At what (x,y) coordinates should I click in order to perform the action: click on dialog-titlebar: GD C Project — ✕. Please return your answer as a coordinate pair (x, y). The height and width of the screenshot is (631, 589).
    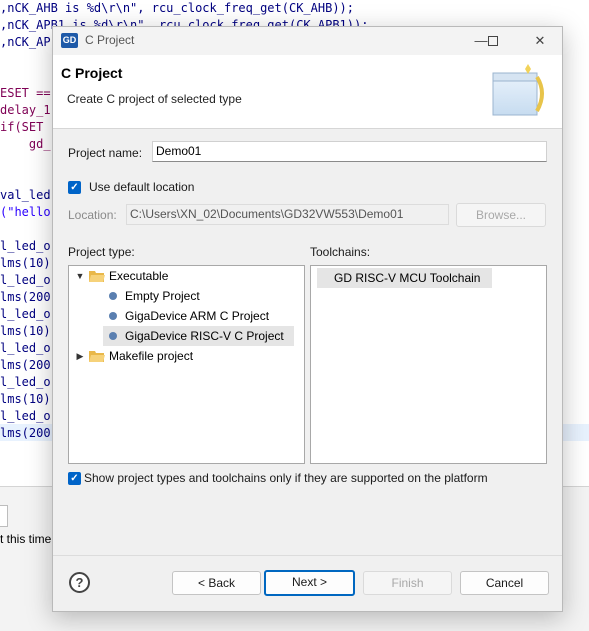
    Looking at the image, I should click on (307, 41).